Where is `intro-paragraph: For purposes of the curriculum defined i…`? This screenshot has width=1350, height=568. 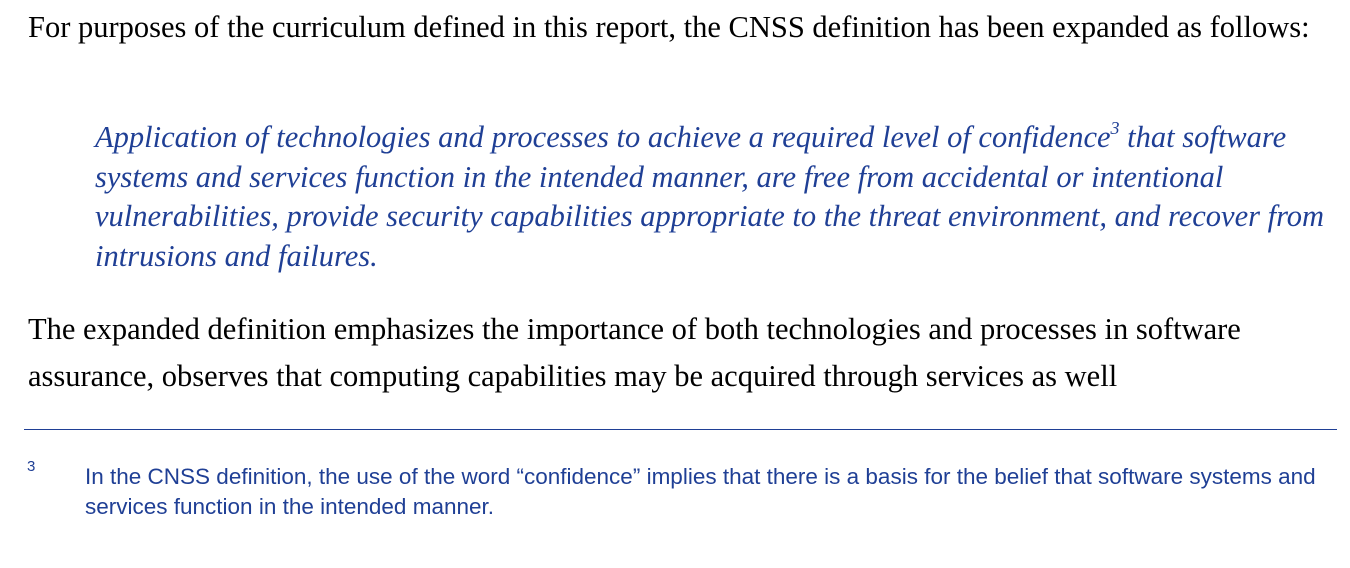
intro-paragraph: For purposes of the curriculum defined i… is located at coordinates (669, 27).